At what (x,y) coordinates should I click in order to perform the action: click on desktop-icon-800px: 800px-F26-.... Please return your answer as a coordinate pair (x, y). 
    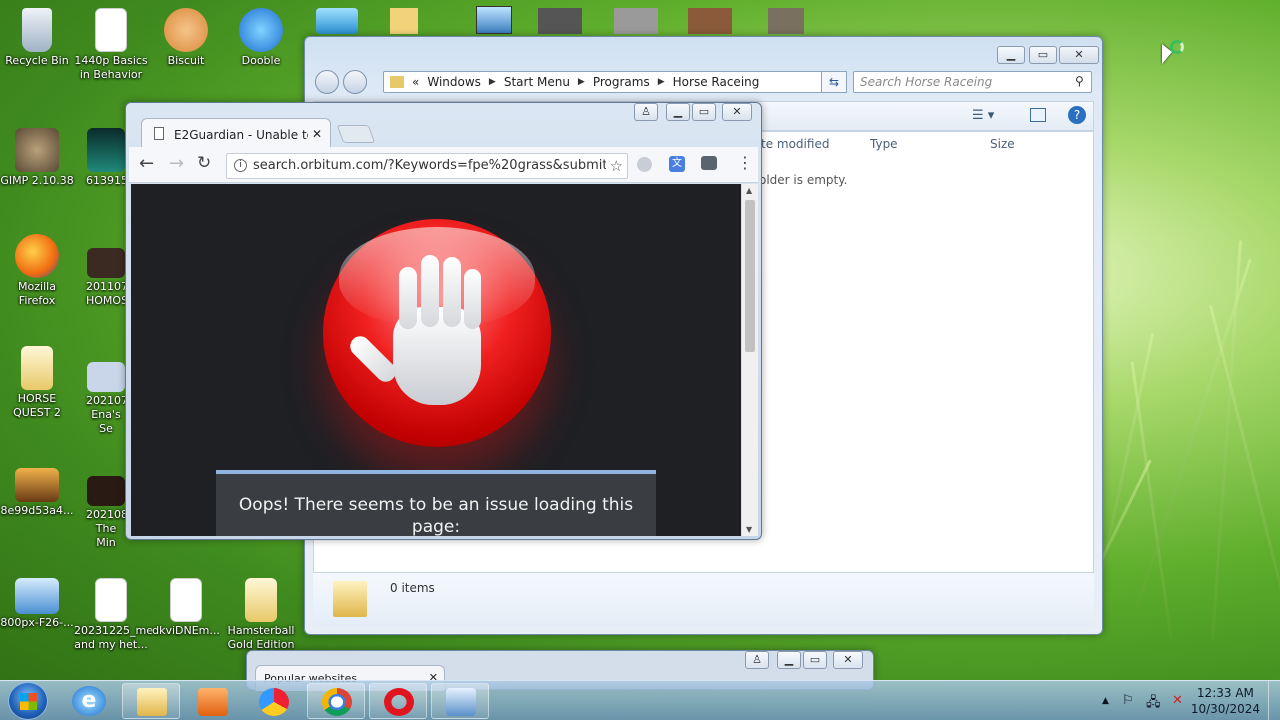
    Looking at the image, I should click on (37, 604).